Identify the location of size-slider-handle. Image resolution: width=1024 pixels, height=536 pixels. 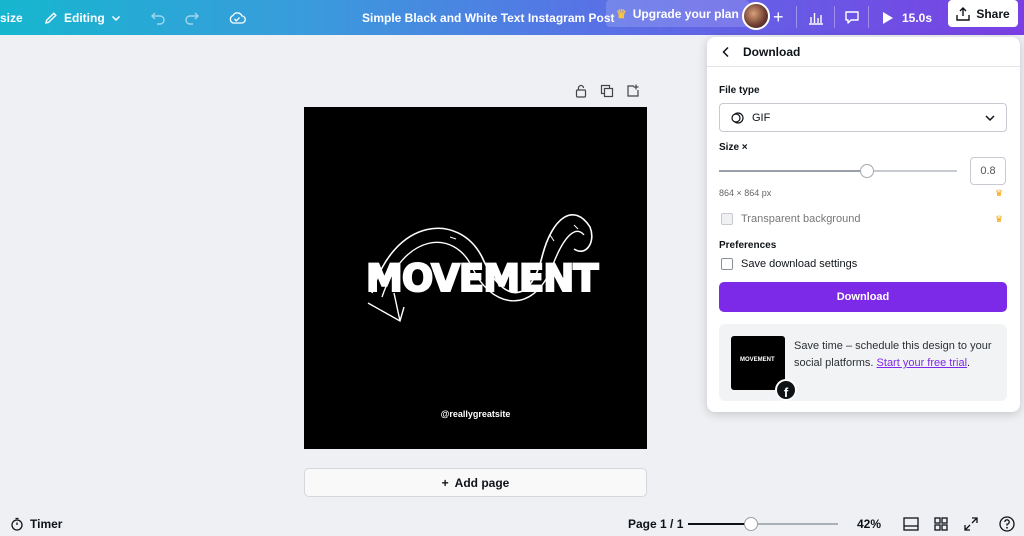
(866, 171).